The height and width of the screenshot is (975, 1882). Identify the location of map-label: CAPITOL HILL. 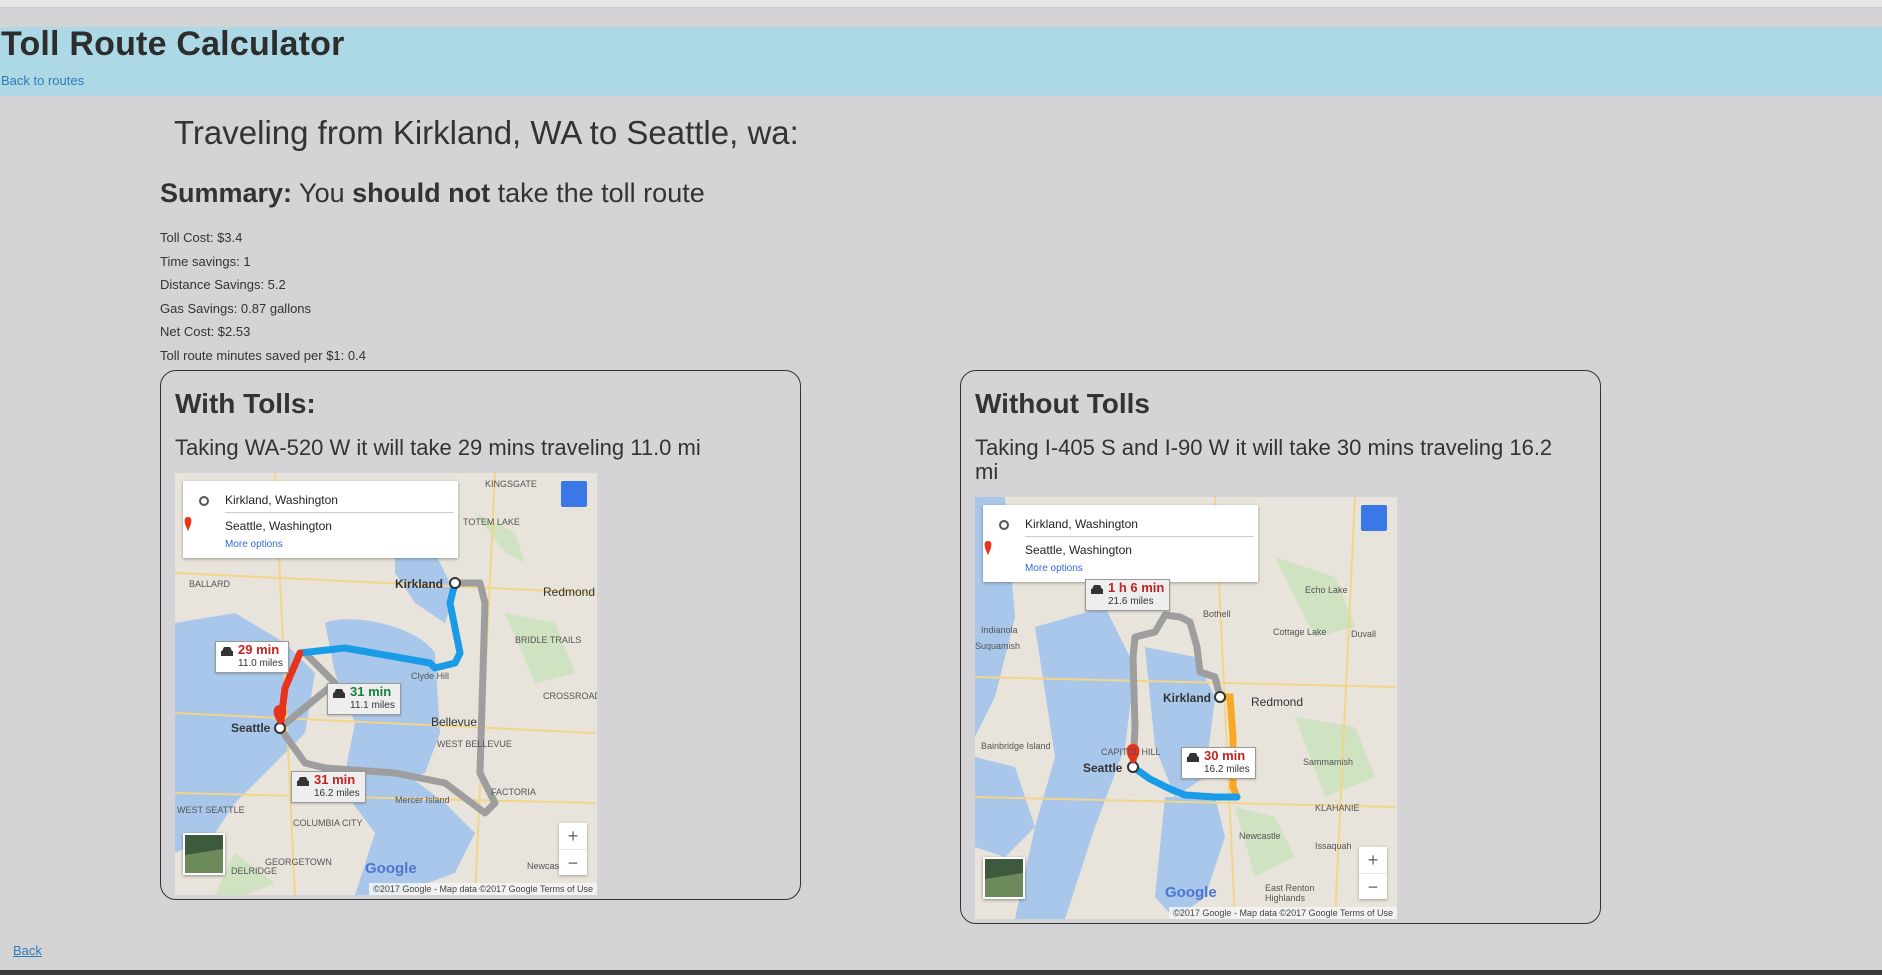
(1131, 752).